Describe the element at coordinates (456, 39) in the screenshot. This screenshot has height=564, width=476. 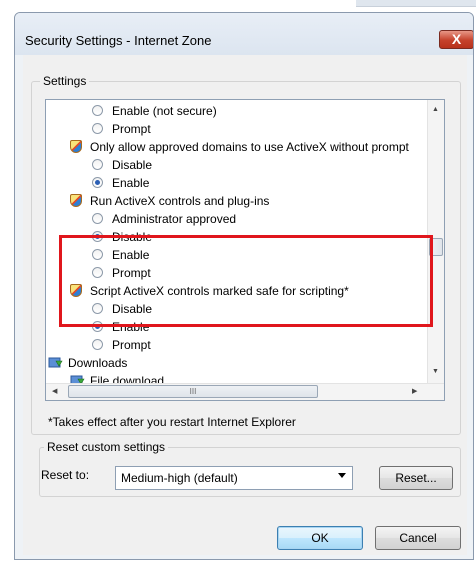
I see `close-button: X` at that location.